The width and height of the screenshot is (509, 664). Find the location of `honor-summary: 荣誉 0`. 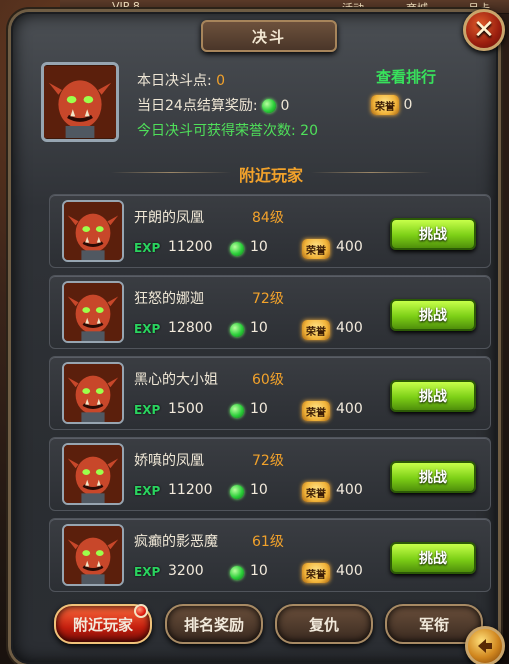

honor-summary: 荣誉 0 is located at coordinates (391, 105).